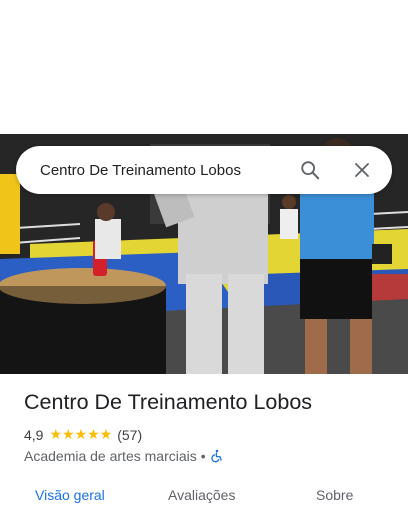 The image size is (408, 508). I want to click on place-category: Academia de artes marciais, so click(110, 456).